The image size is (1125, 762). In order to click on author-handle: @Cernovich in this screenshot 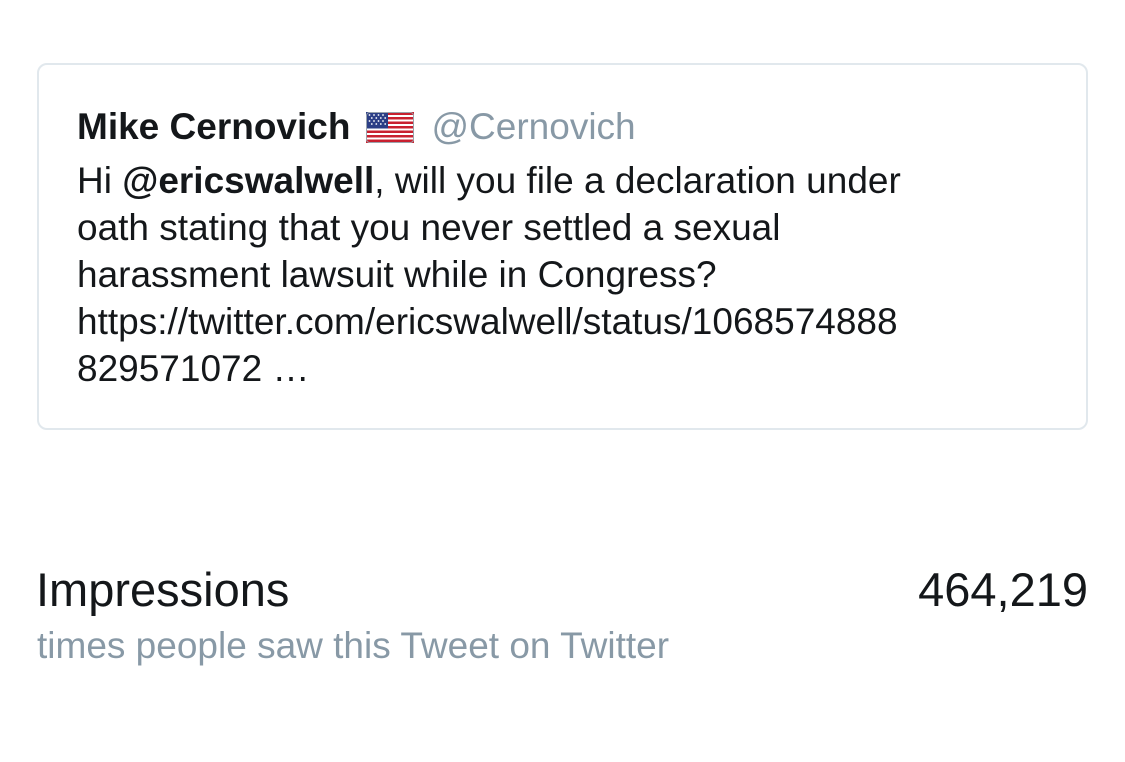, I will do `click(533, 127)`.